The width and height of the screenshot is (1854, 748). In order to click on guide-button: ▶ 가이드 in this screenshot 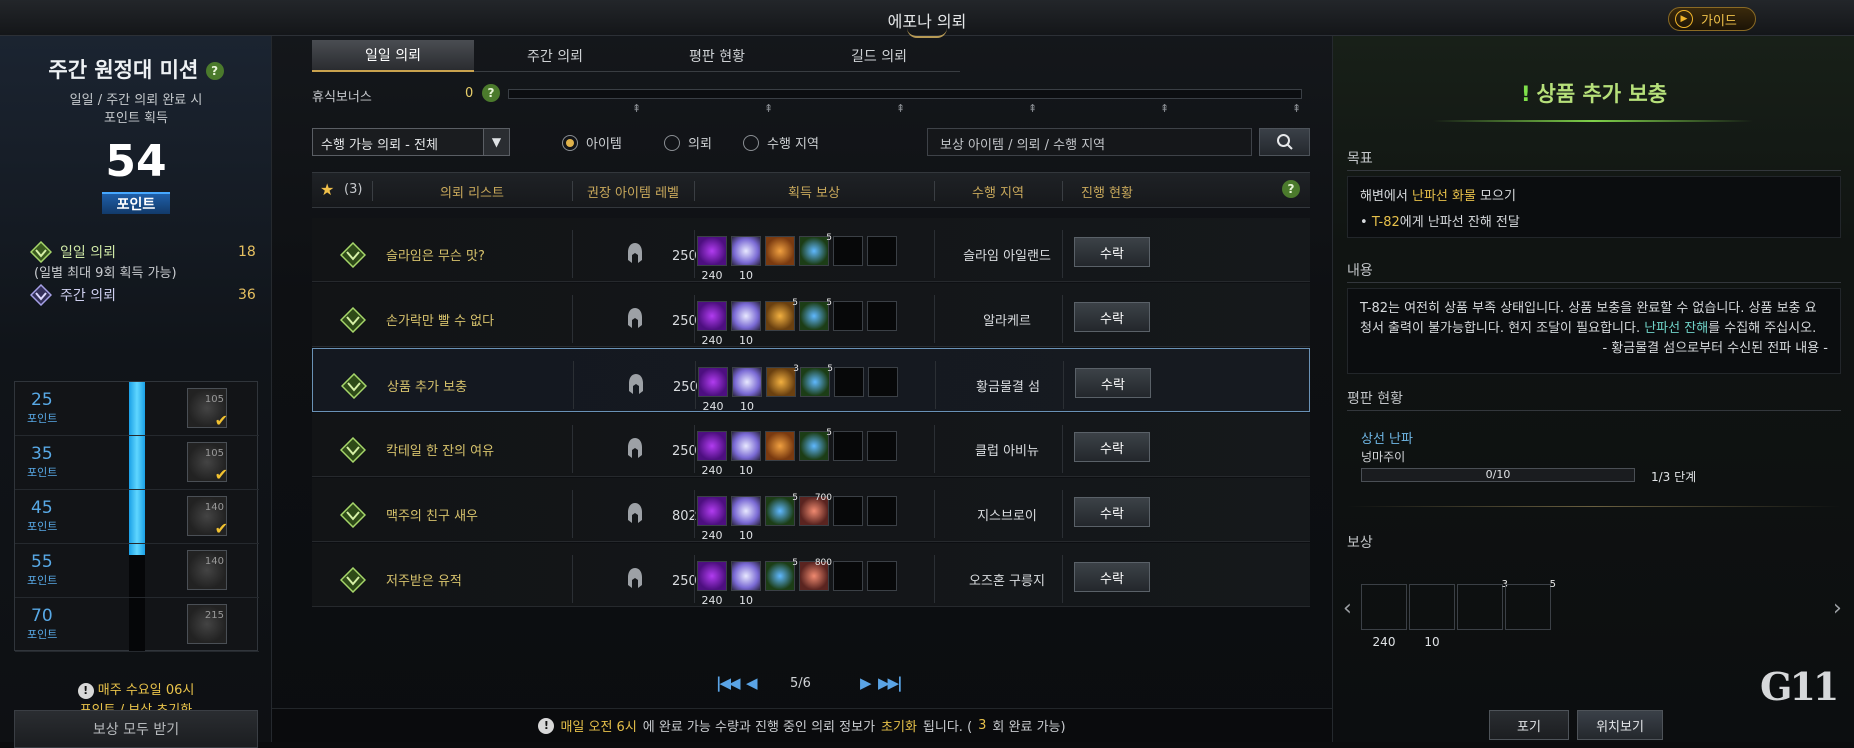, I will do `click(1712, 19)`.